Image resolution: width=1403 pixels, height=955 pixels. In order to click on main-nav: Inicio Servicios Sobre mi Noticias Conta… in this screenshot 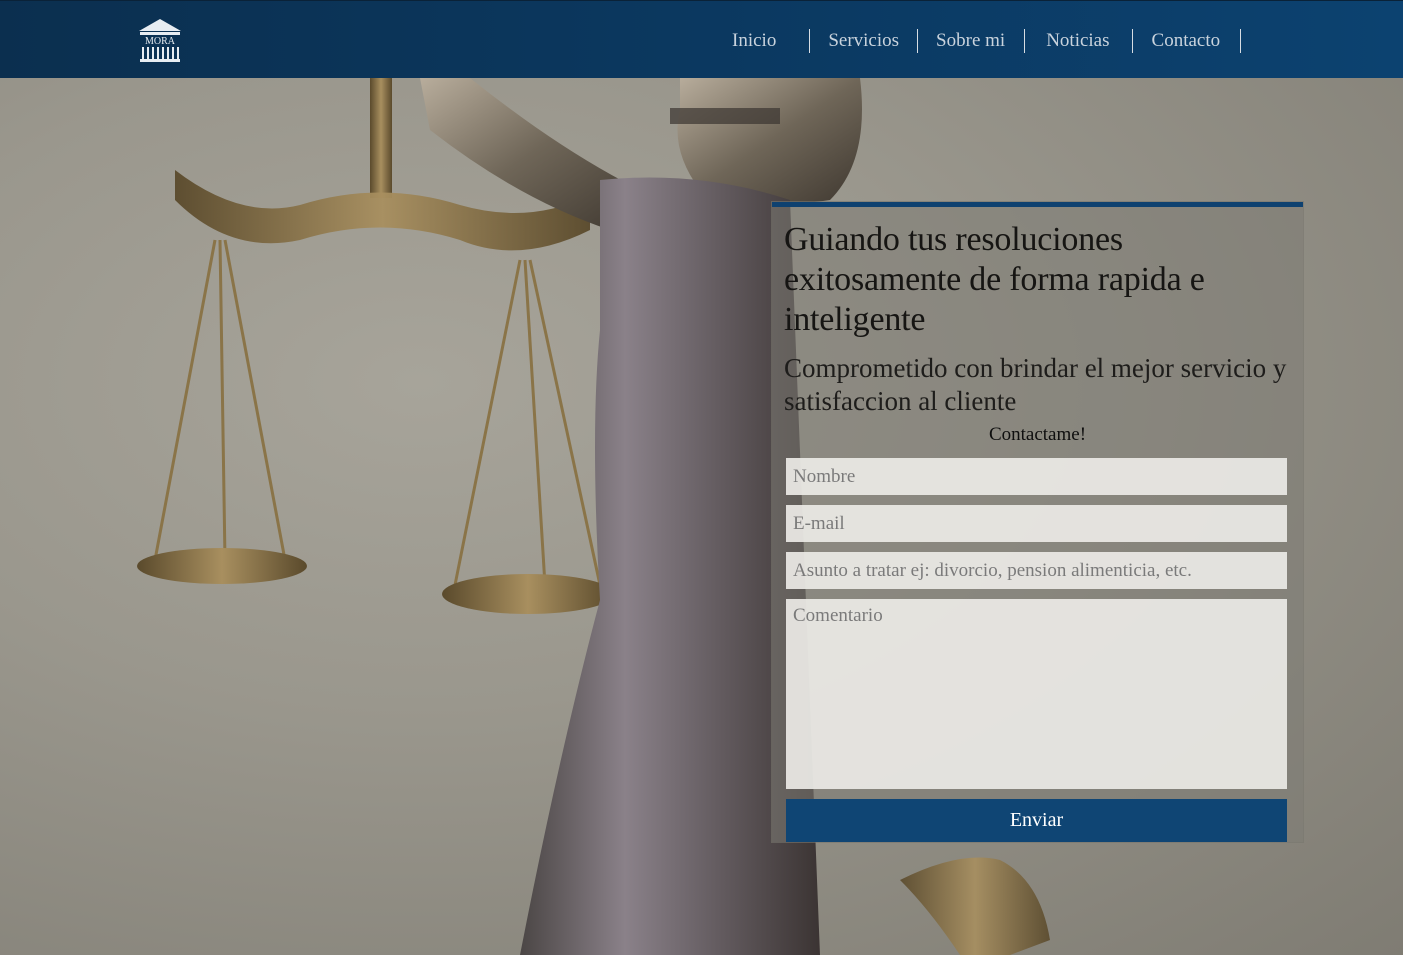, I will do `click(978, 41)`.